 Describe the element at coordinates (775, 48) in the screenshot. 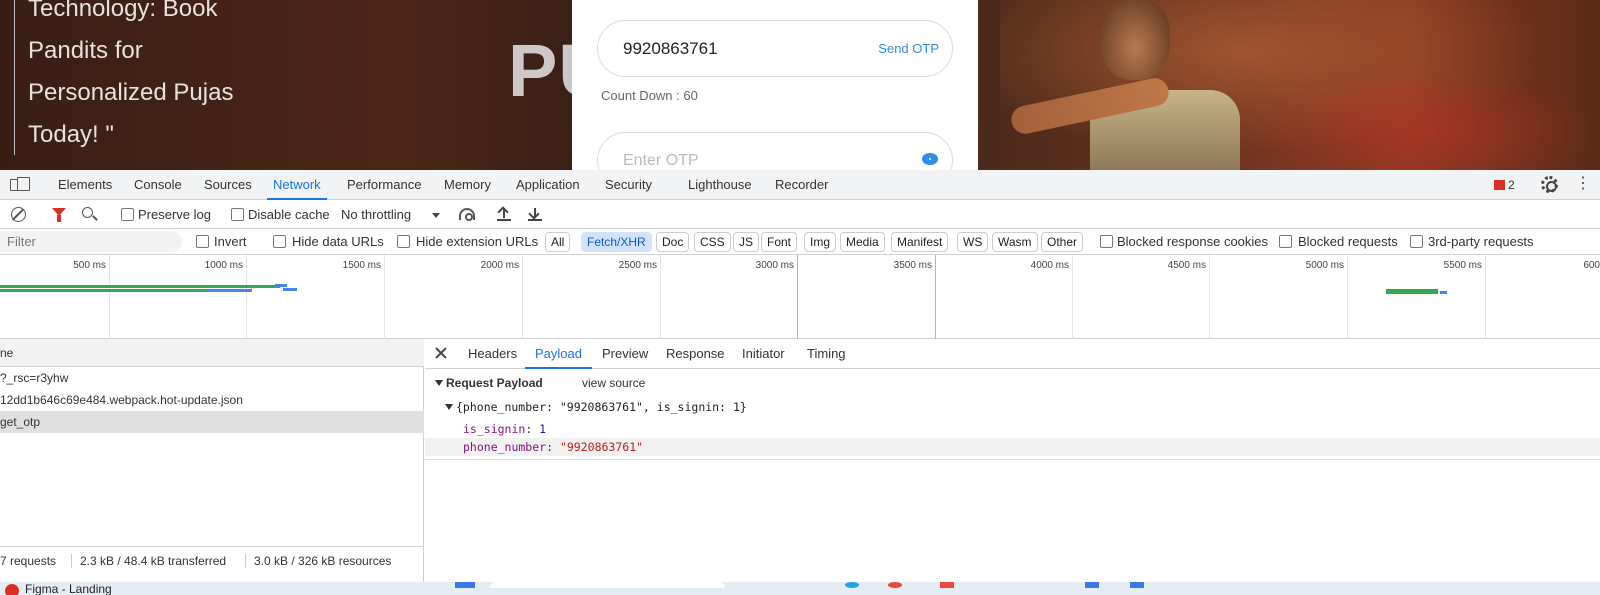

I see `phone-field: 9920863761 Send OTP` at that location.